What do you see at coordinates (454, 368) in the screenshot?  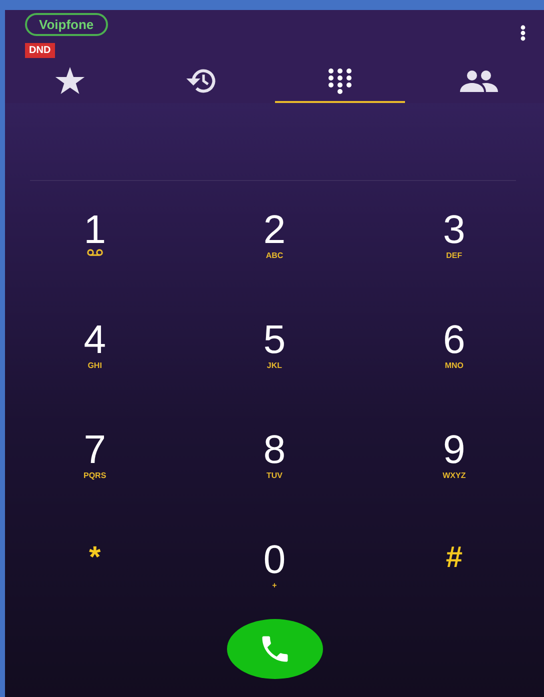 I see `keypad-key: 6 MNO` at bounding box center [454, 368].